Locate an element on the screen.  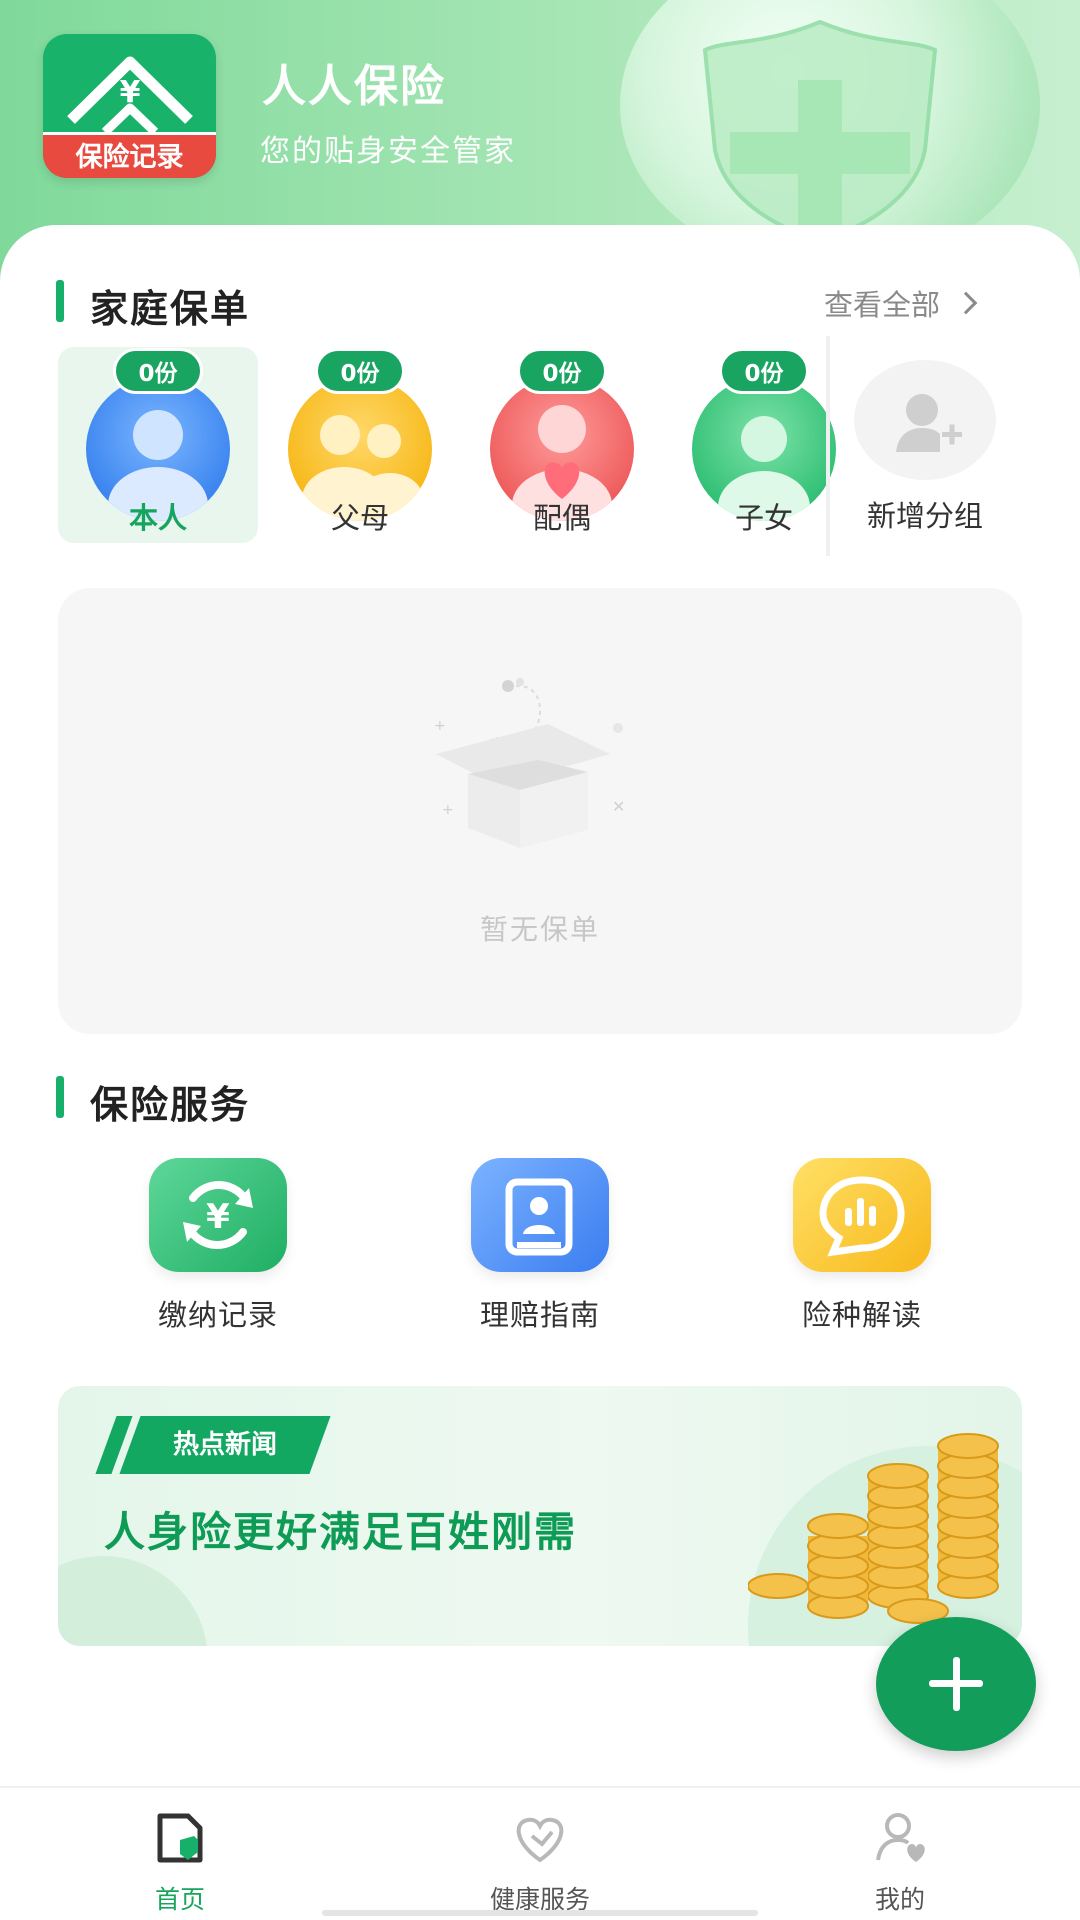
insurance-explain-icon is located at coordinates (862, 1215).